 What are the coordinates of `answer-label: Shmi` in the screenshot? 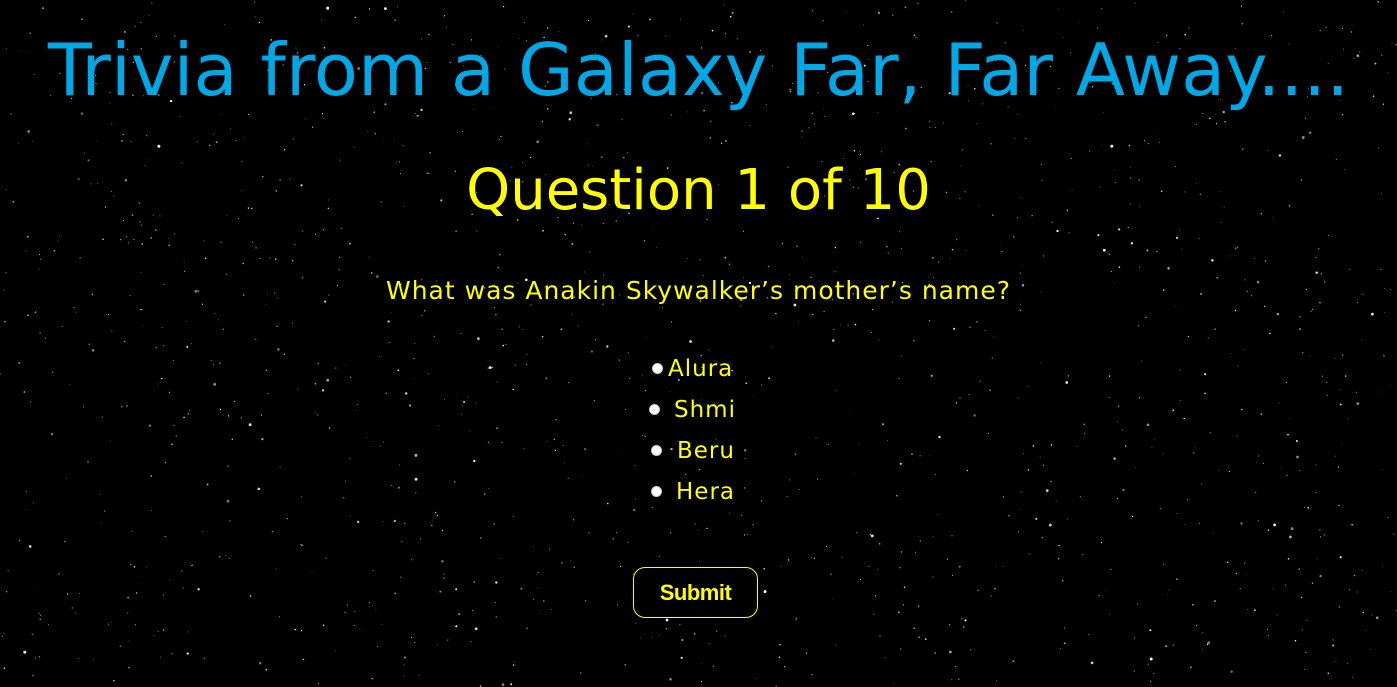 It's located at (705, 410).